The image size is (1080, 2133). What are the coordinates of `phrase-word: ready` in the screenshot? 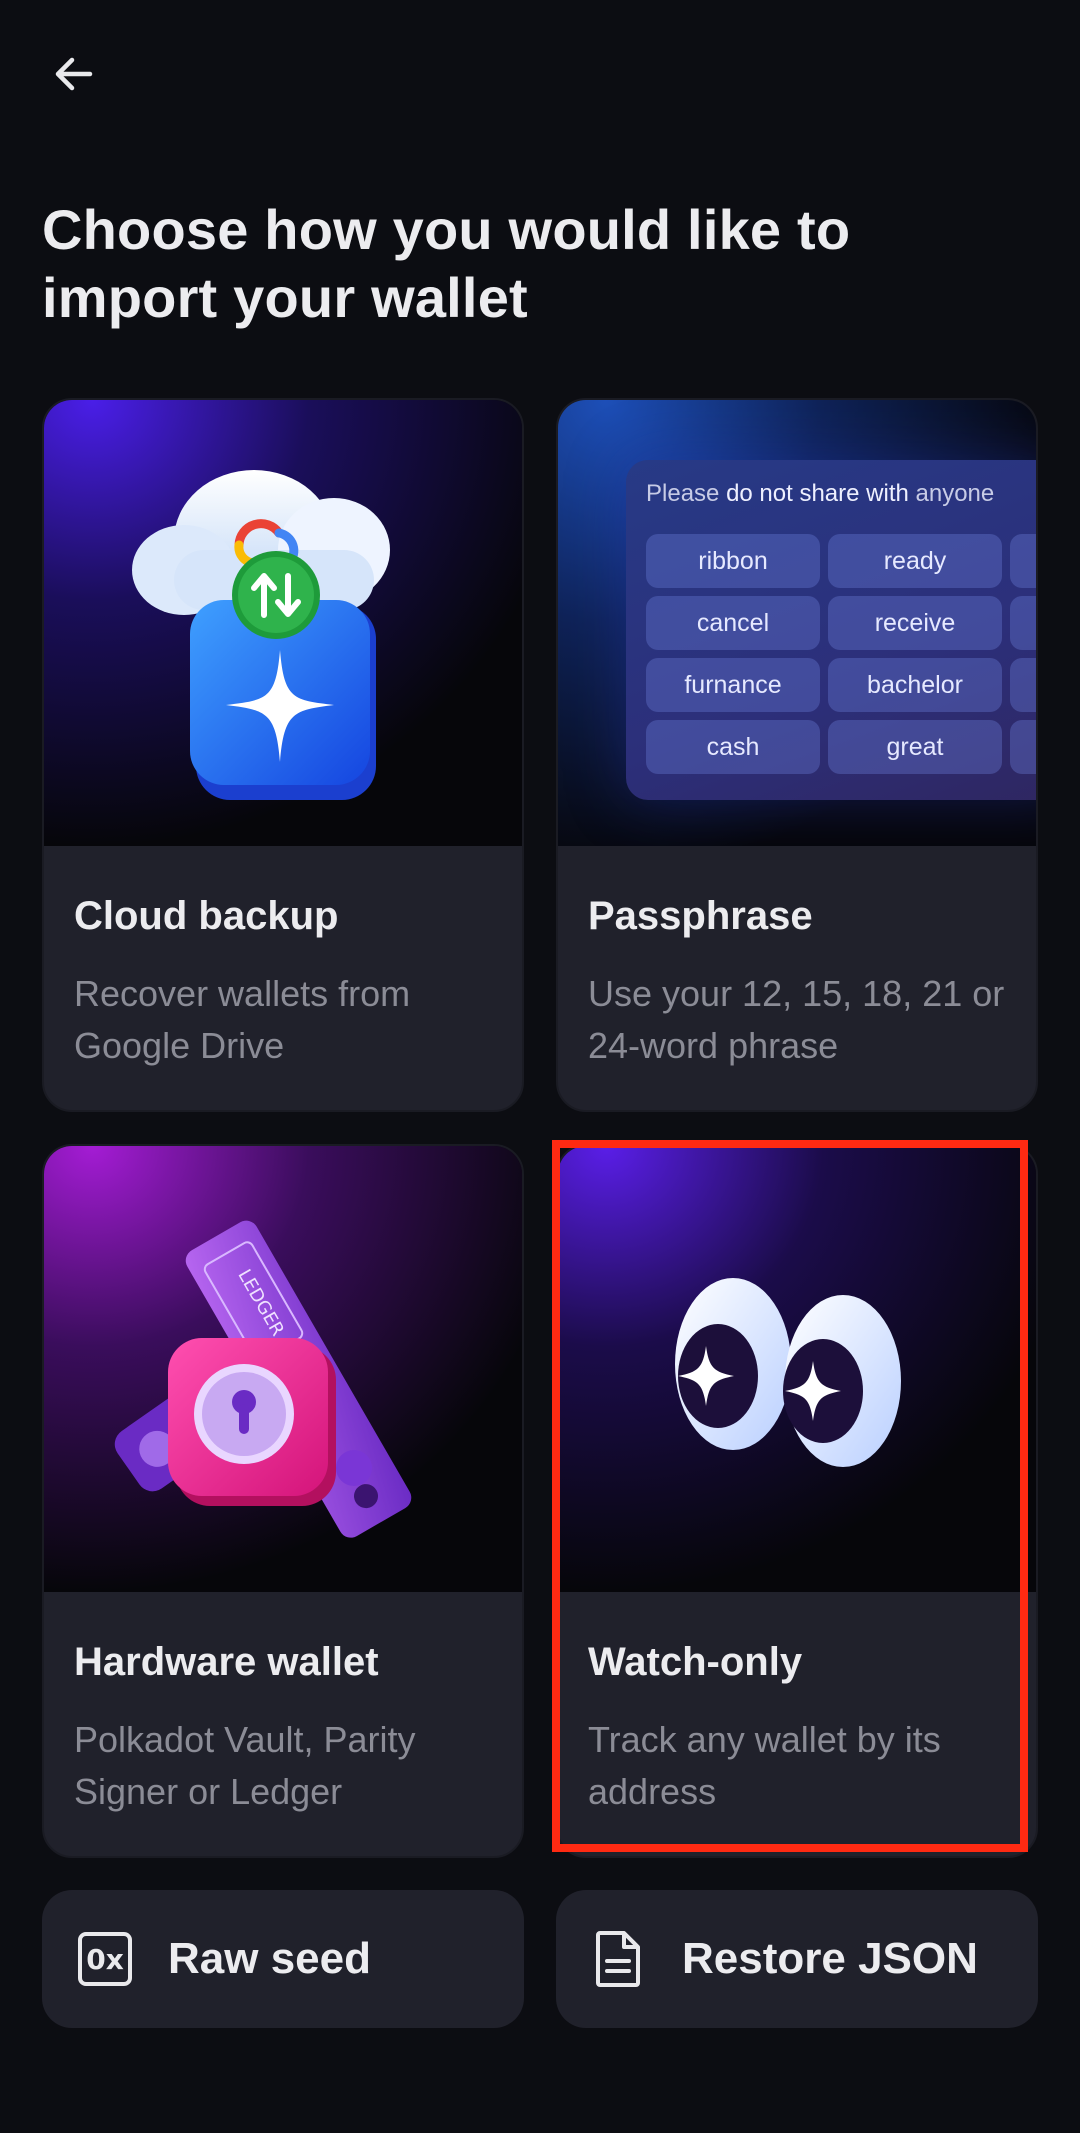 It's located at (915, 561).